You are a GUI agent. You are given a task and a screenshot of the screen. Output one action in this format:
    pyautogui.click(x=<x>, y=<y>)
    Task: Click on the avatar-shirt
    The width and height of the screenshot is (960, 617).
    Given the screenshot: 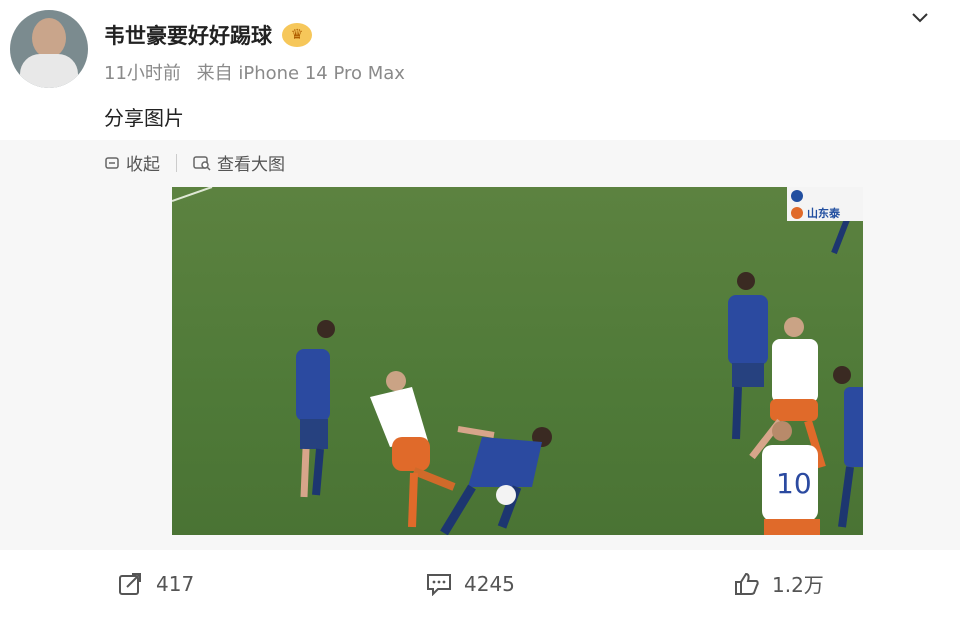 What is the action you would take?
    pyautogui.click(x=49, y=71)
    